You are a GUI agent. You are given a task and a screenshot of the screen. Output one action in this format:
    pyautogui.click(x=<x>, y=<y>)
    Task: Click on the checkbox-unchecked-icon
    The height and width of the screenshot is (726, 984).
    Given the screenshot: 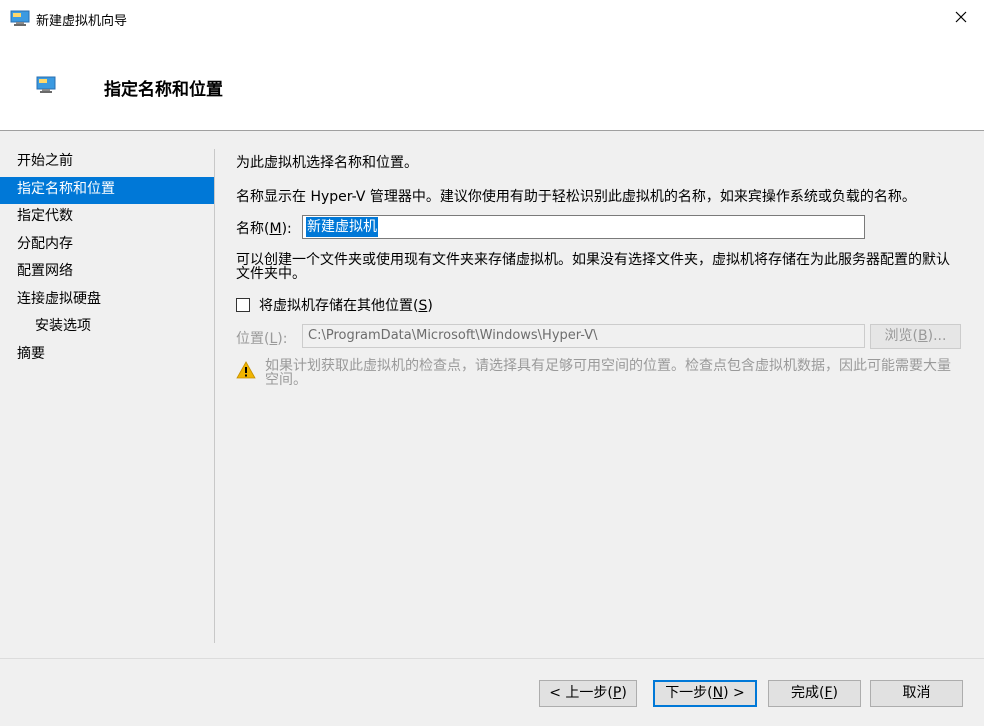 What is the action you would take?
    pyautogui.click(x=243, y=305)
    